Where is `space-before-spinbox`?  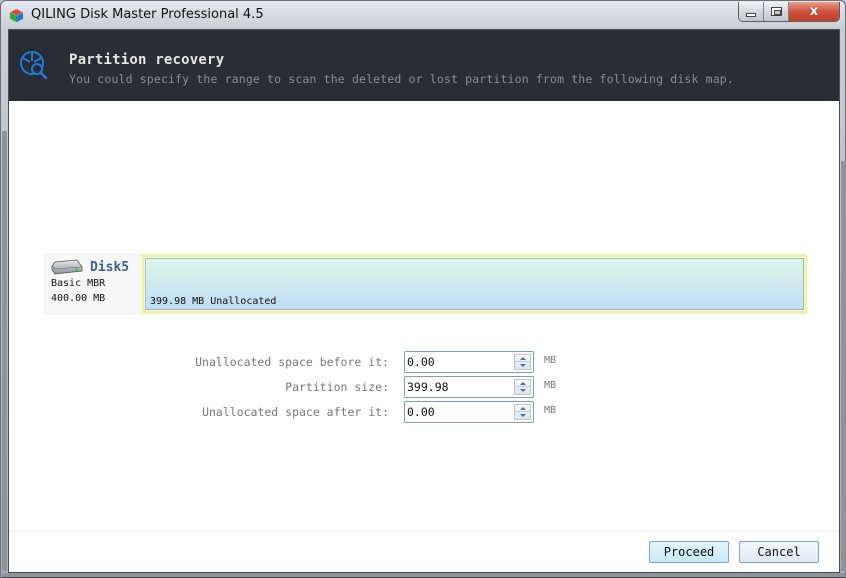
space-before-spinbox is located at coordinates (469, 362).